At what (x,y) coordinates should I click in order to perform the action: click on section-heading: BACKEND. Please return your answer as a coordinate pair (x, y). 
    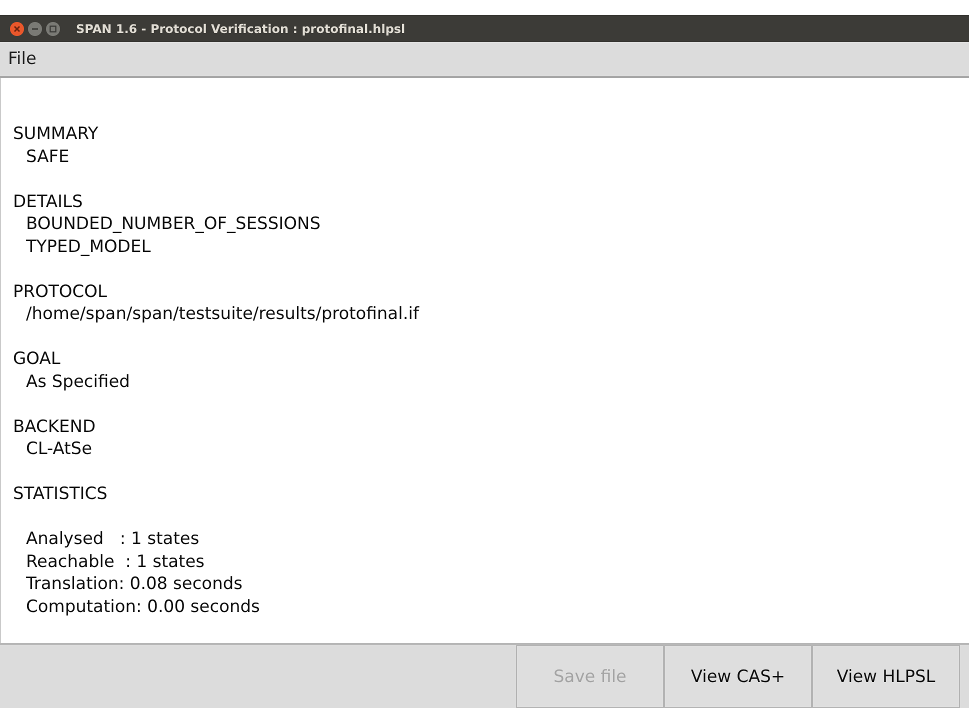
    Looking at the image, I should click on (55, 427).